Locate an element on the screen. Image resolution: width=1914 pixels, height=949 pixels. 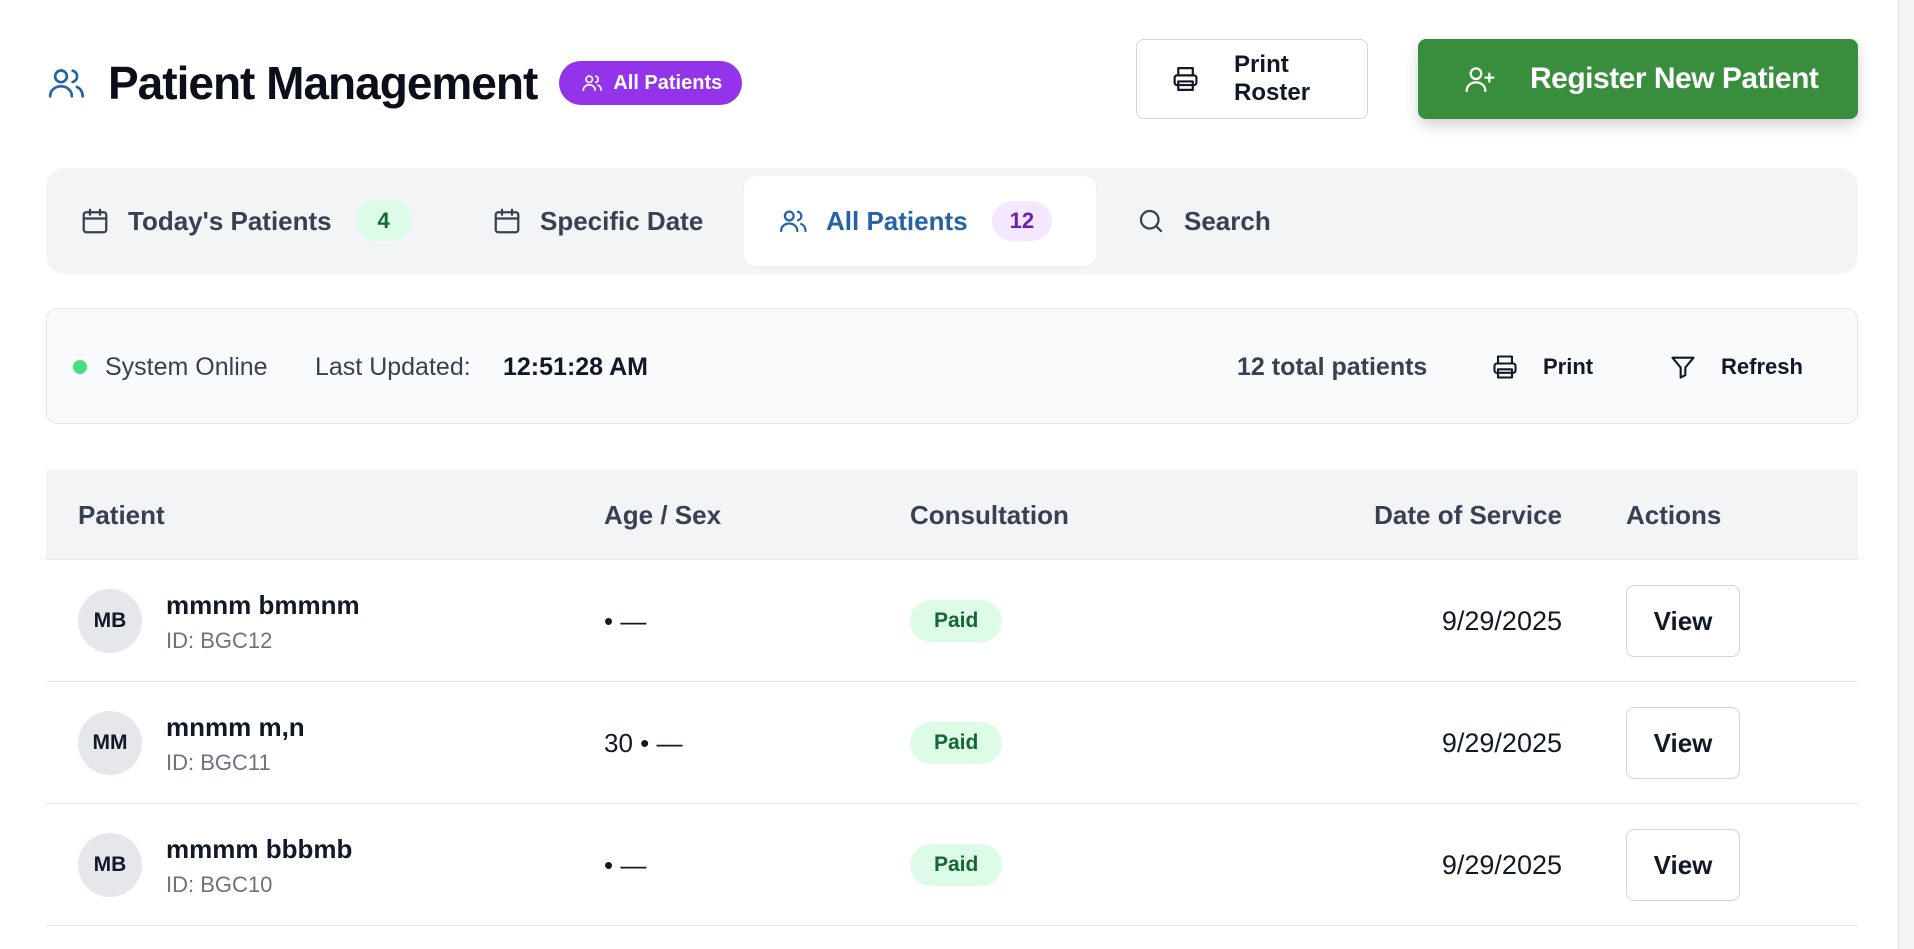
view-badge-label: All Patients is located at coordinates (668, 82).